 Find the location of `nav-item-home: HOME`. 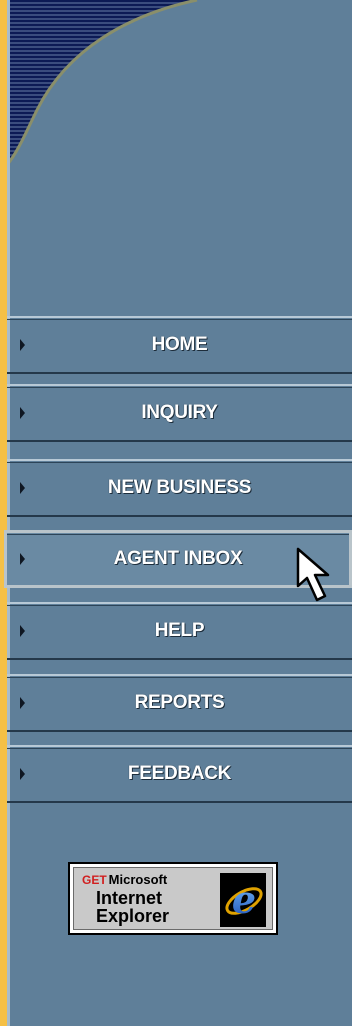

nav-item-home: HOME is located at coordinates (179, 345).